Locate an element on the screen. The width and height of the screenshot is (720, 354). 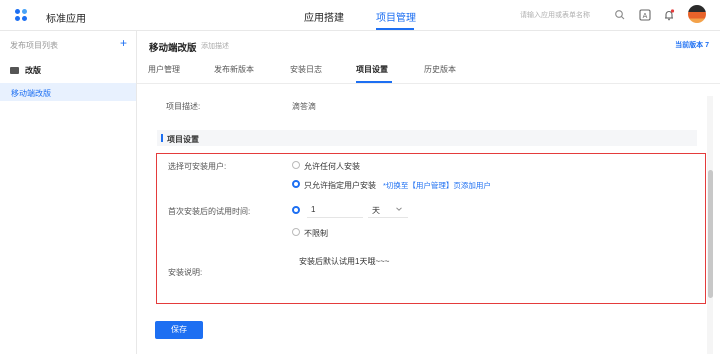
tab-project-settings: 项目设置 is located at coordinates (372, 69).